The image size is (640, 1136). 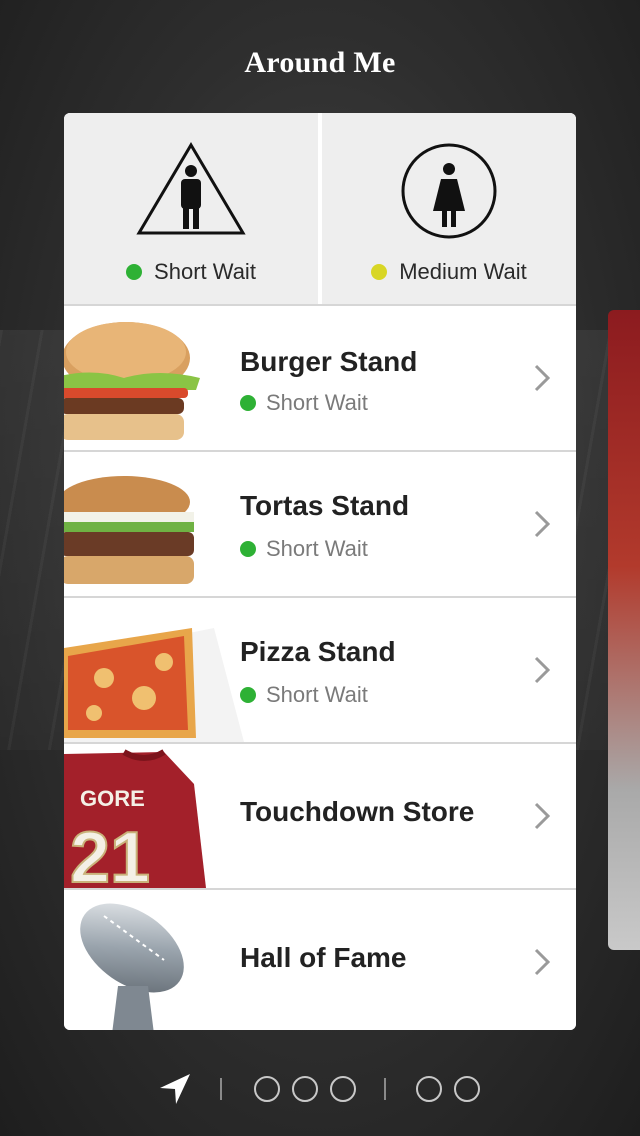 I want to click on mens-restroom: Short Wait, so click(x=191, y=208).